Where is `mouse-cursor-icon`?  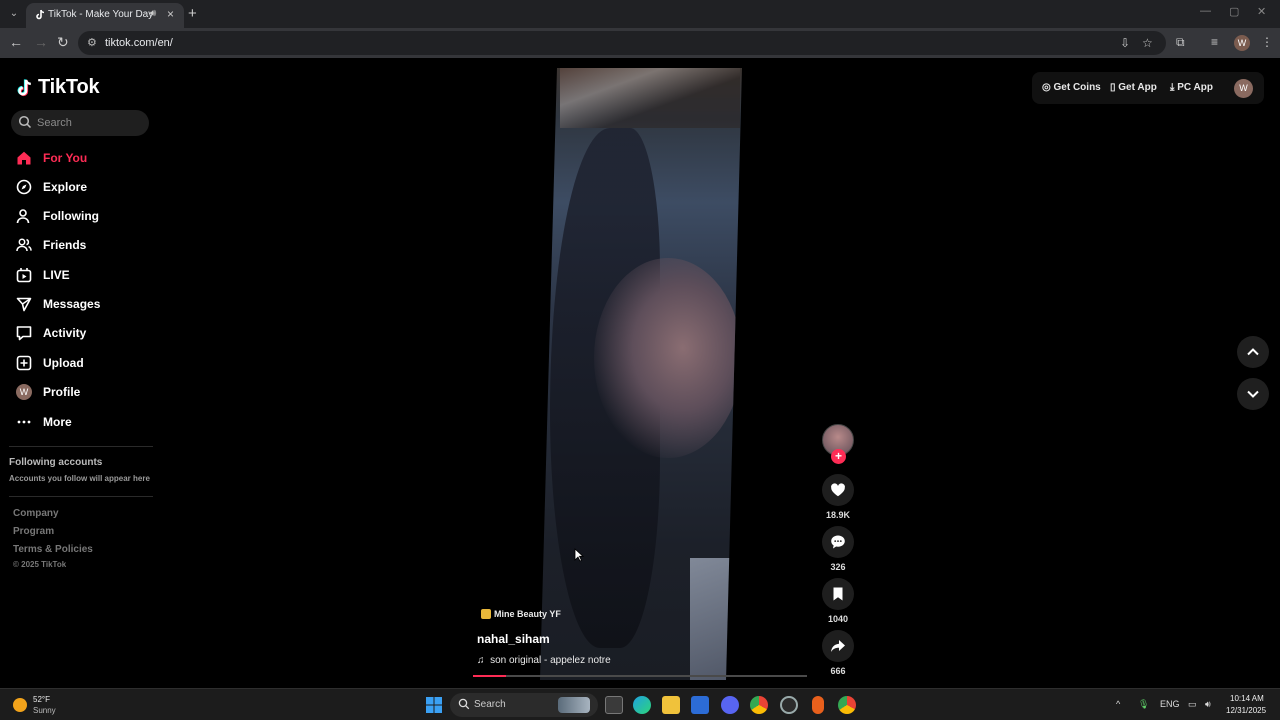
mouse-cursor-icon is located at coordinates (579, 555).